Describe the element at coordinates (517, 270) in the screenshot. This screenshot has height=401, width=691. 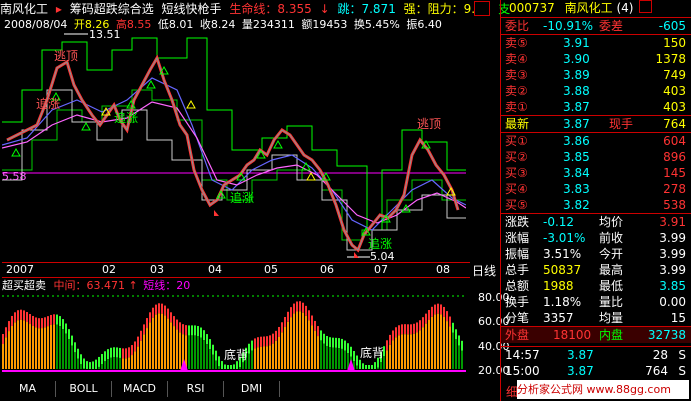
I see `stat-label: 总手` at that location.